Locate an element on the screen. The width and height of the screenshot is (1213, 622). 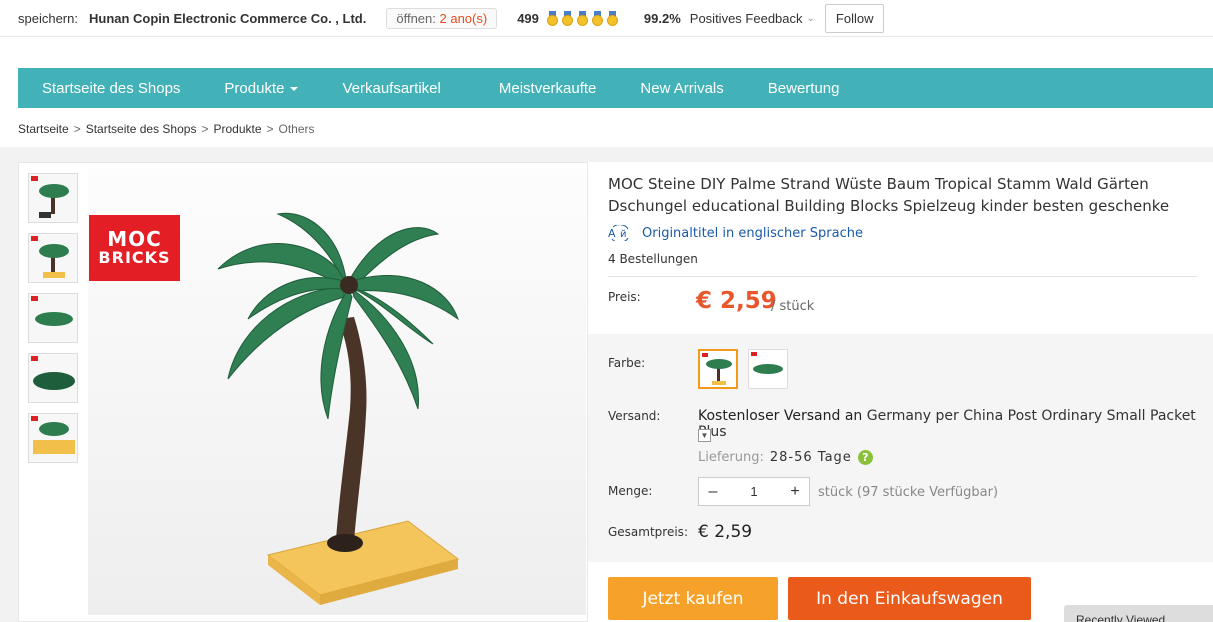
delivery-days: 28-56 Tage is located at coordinates (810, 457).